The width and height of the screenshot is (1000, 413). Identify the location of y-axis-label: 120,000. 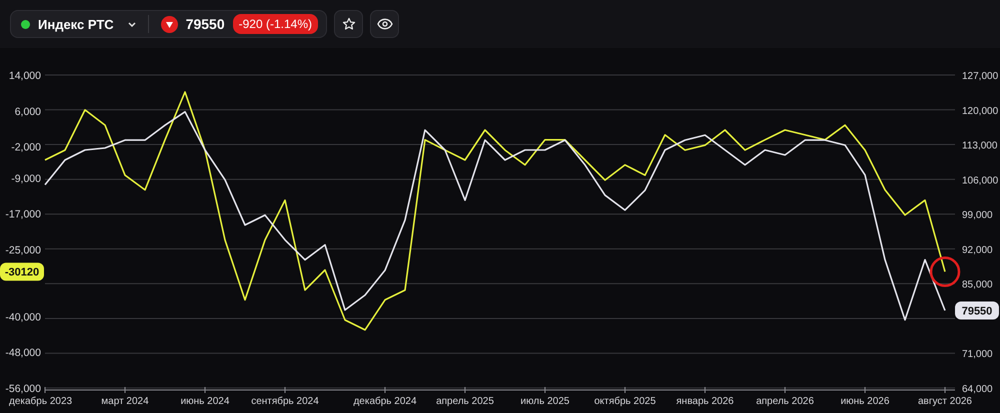
(980, 111).